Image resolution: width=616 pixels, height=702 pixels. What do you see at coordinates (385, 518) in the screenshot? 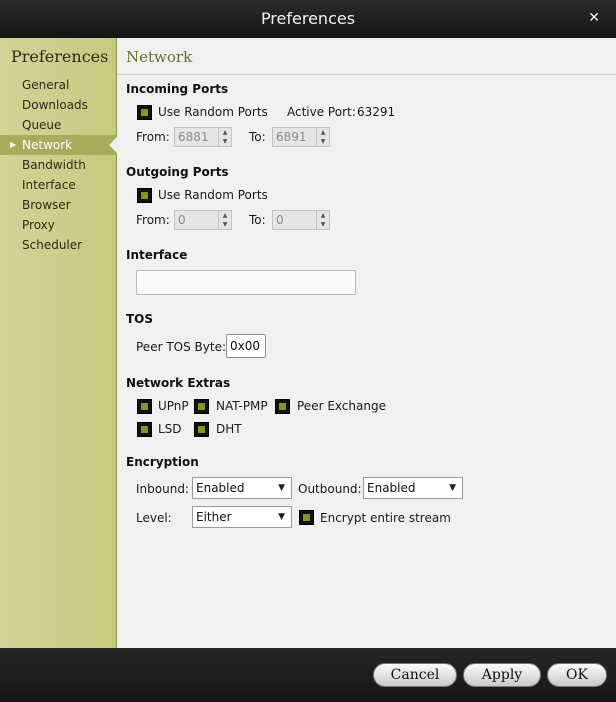
I see `encrypt-stream-label: Encrypt entire stream` at bounding box center [385, 518].